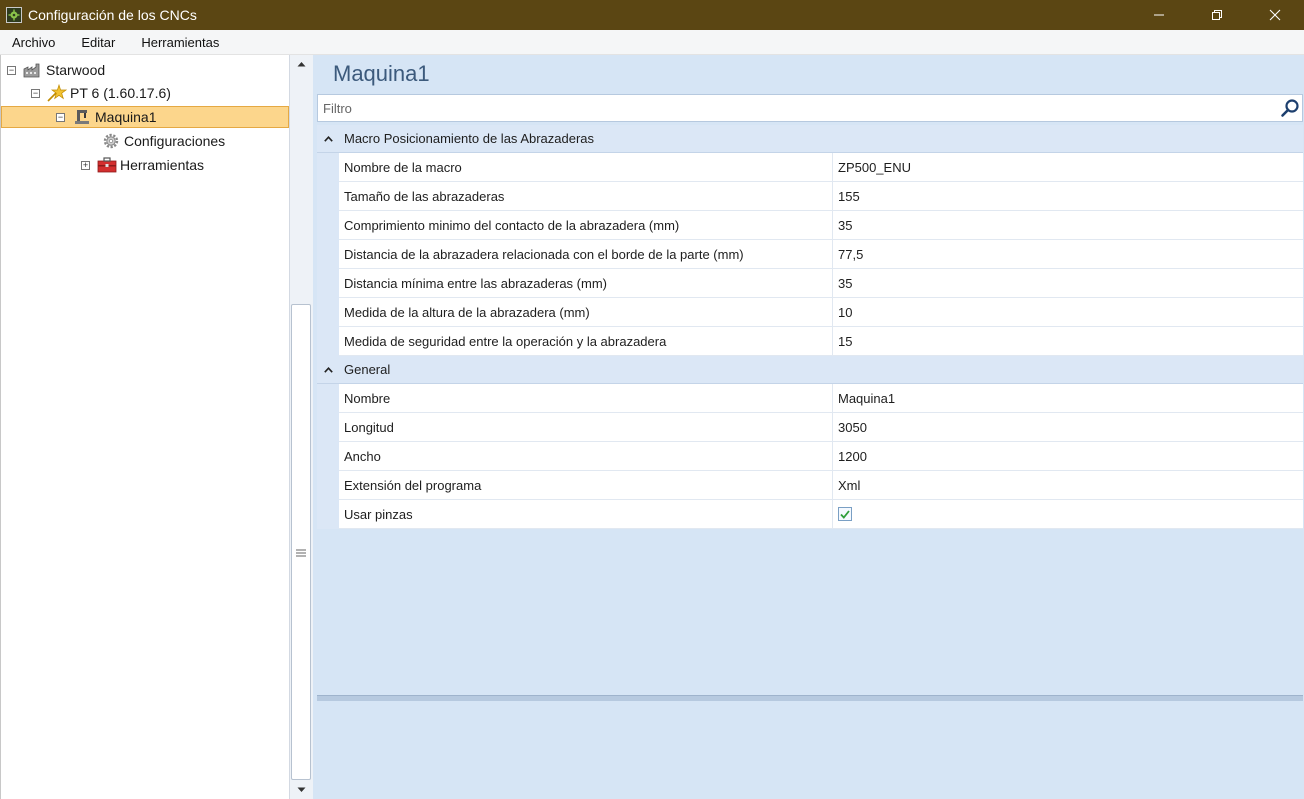 The width and height of the screenshot is (1304, 799). I want to click on checkmark-icon, so click(845, 514).